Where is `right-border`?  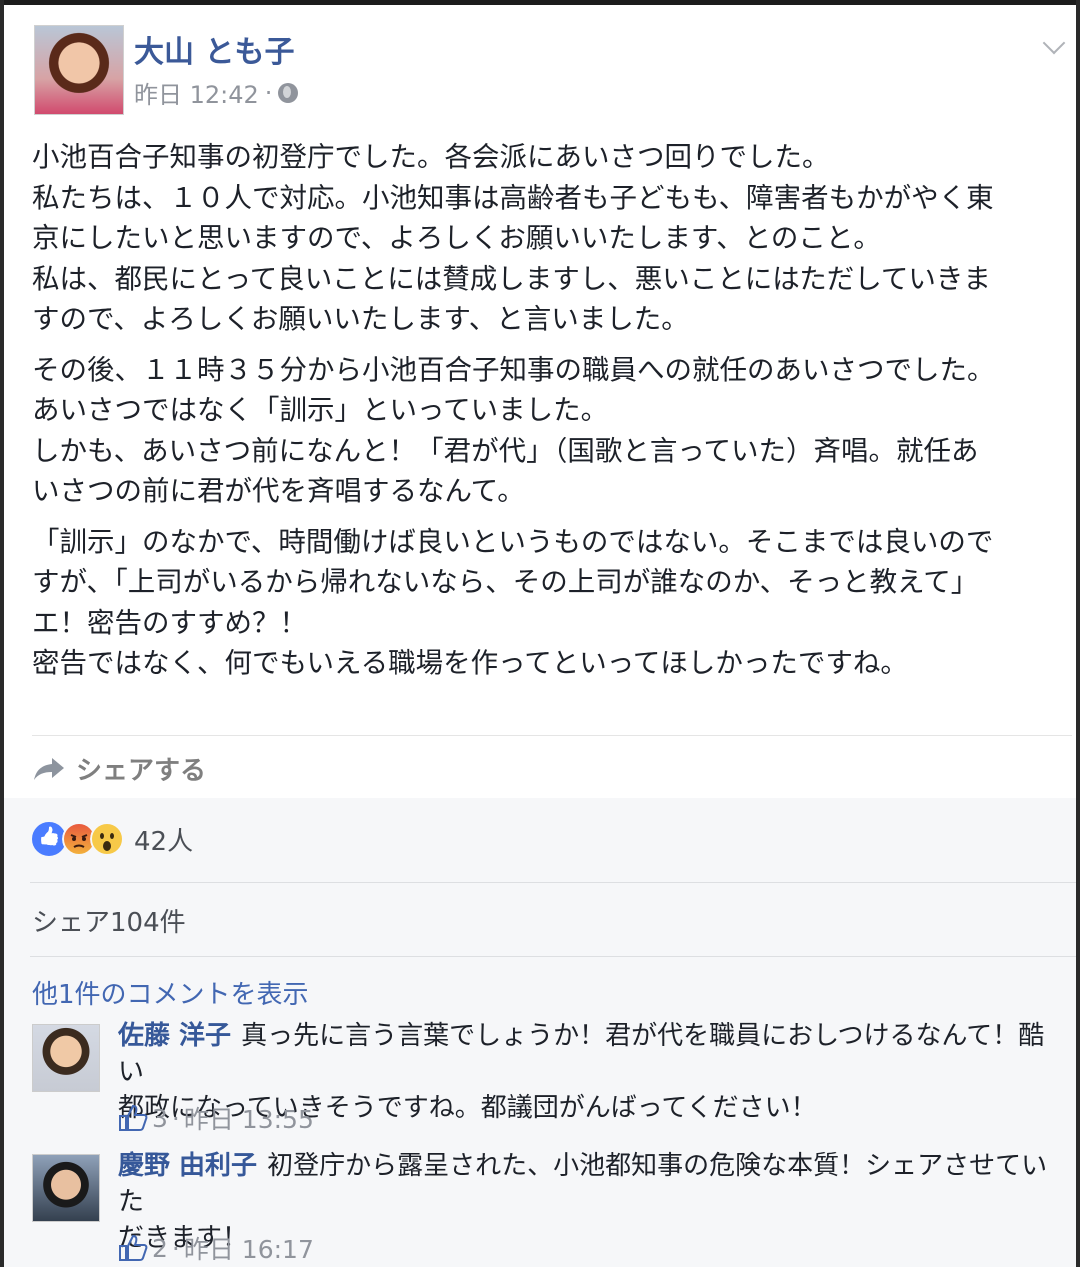 right-border is located at coordinates (1078, 633).